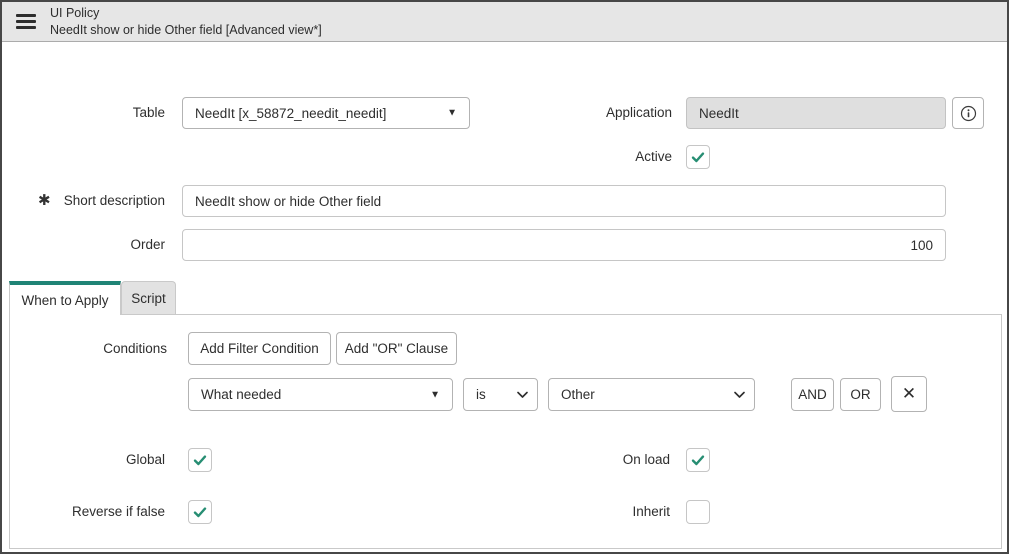 This screenshot has width=1009, height=554. I want to click on or-button: OR, so click(860, 394).